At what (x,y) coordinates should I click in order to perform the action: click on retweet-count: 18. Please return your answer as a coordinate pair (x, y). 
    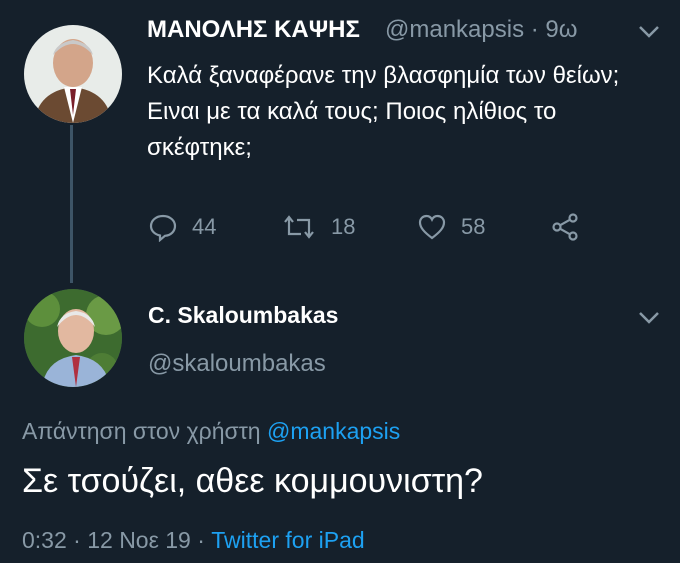
    Looking at the image, I should click on (343, 226).